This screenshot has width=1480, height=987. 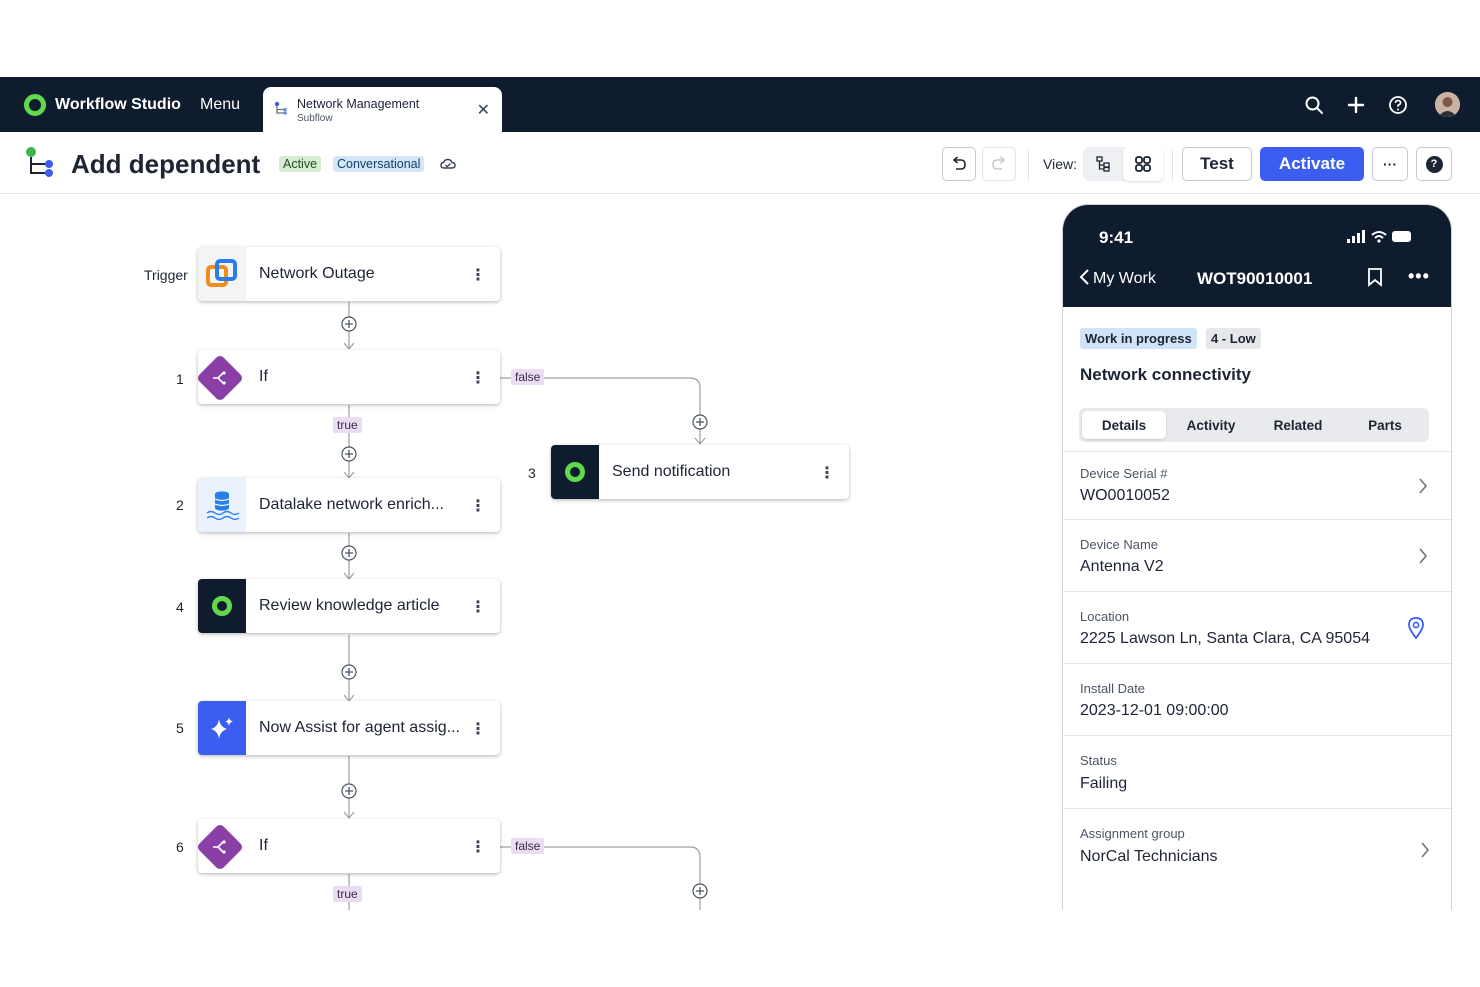 What do you see at coordinates (1356, 105) in the screenshot?
I see `plus-icon` at bounding box center [1356, 105].